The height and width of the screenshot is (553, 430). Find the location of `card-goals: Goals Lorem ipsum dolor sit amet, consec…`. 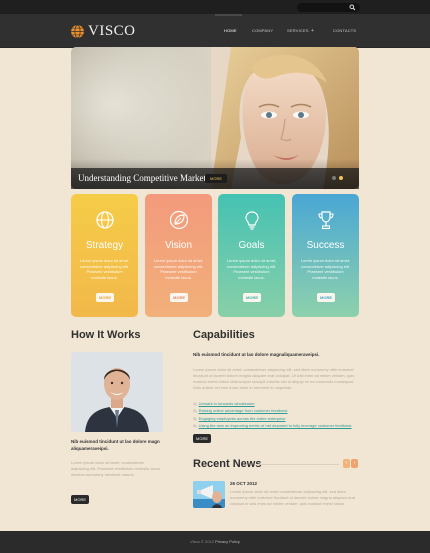

card-goals: Goals Lorem ipsum dolor sit amet, consec… is located at coordinates (251, 255).